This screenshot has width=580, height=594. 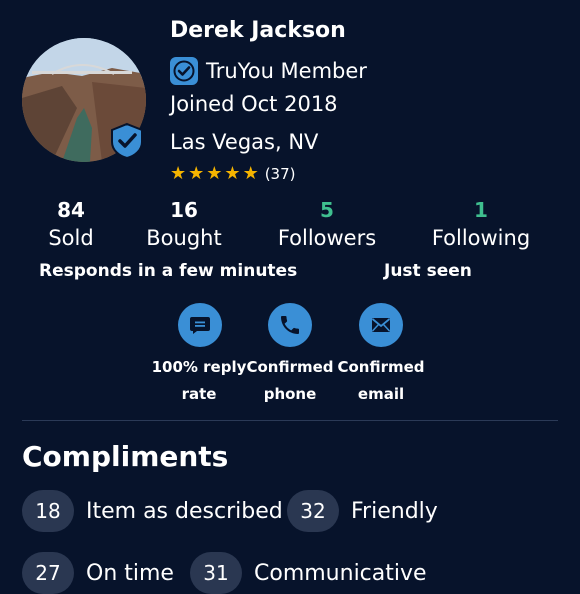 What do you see at coordinates (280, 174) in the screenshot?
I see `rating-count: (37)` at bounding box center [280, 174].